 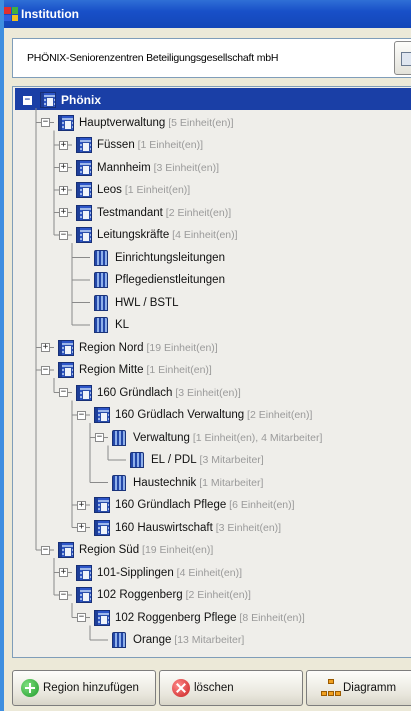 I want to click on tree-item: HWL / BSTL, so click(x=146, y=303).